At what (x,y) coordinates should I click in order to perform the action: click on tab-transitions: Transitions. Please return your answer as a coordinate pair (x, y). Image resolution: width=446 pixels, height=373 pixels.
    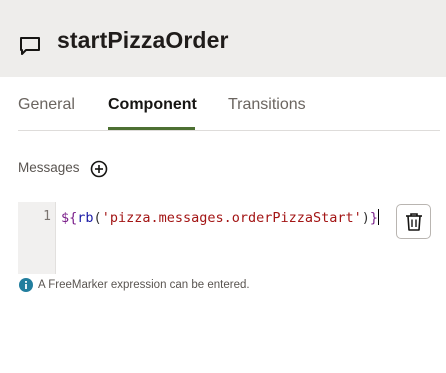
    Looking at the image, I should click on (267, 105).